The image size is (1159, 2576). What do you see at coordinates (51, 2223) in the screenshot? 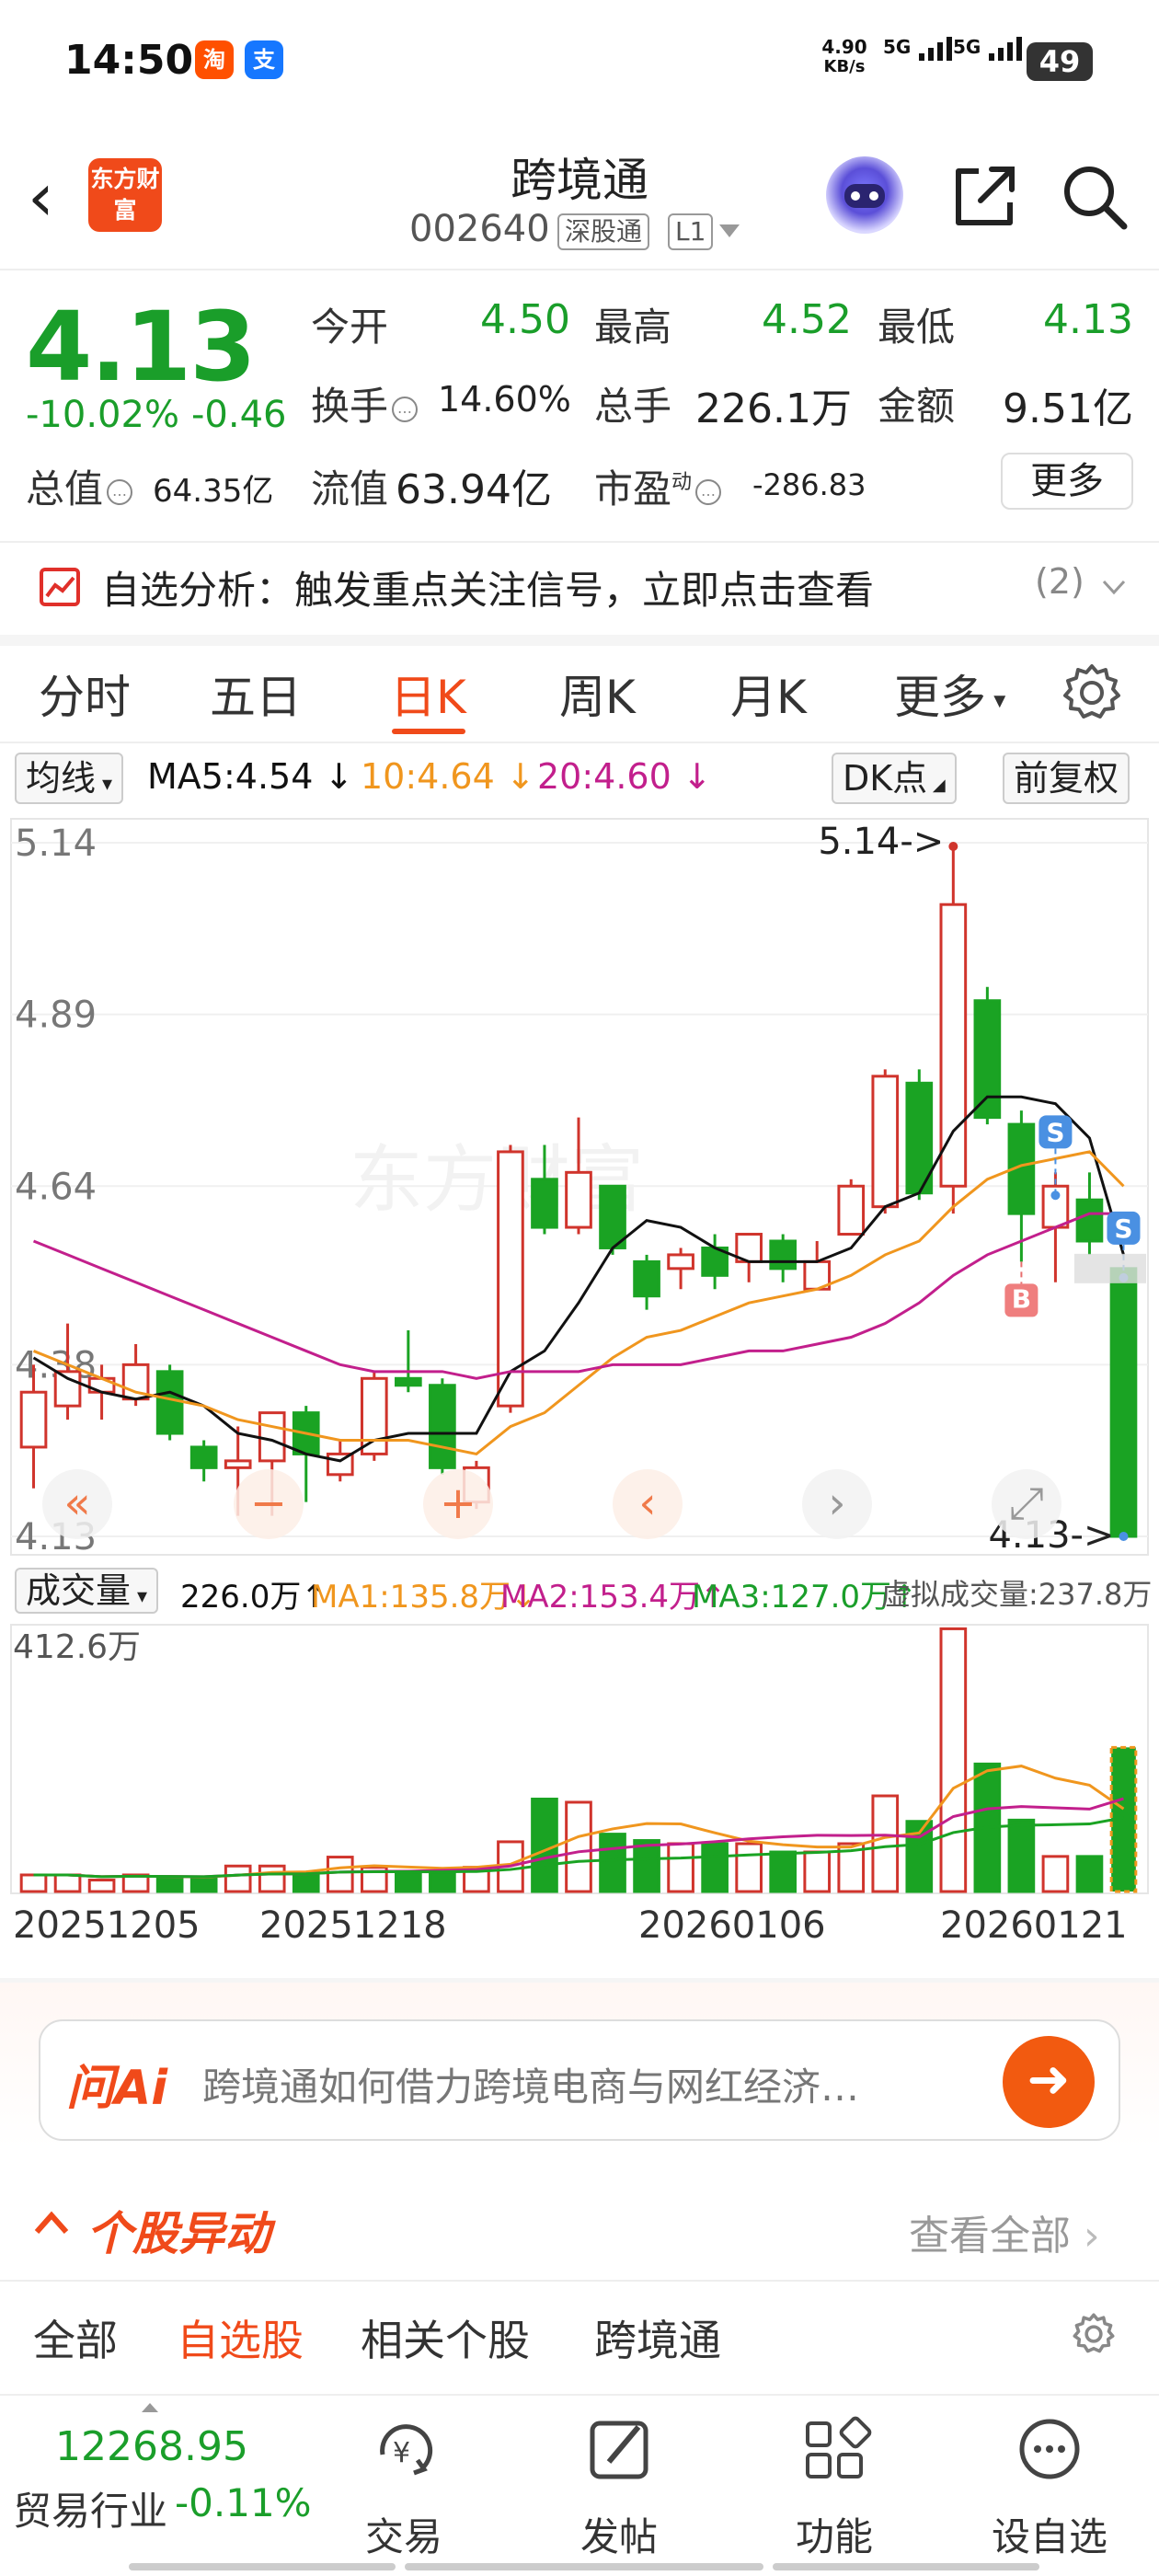
I see `chevron-up-icon` at bounding box center [51, 2223].